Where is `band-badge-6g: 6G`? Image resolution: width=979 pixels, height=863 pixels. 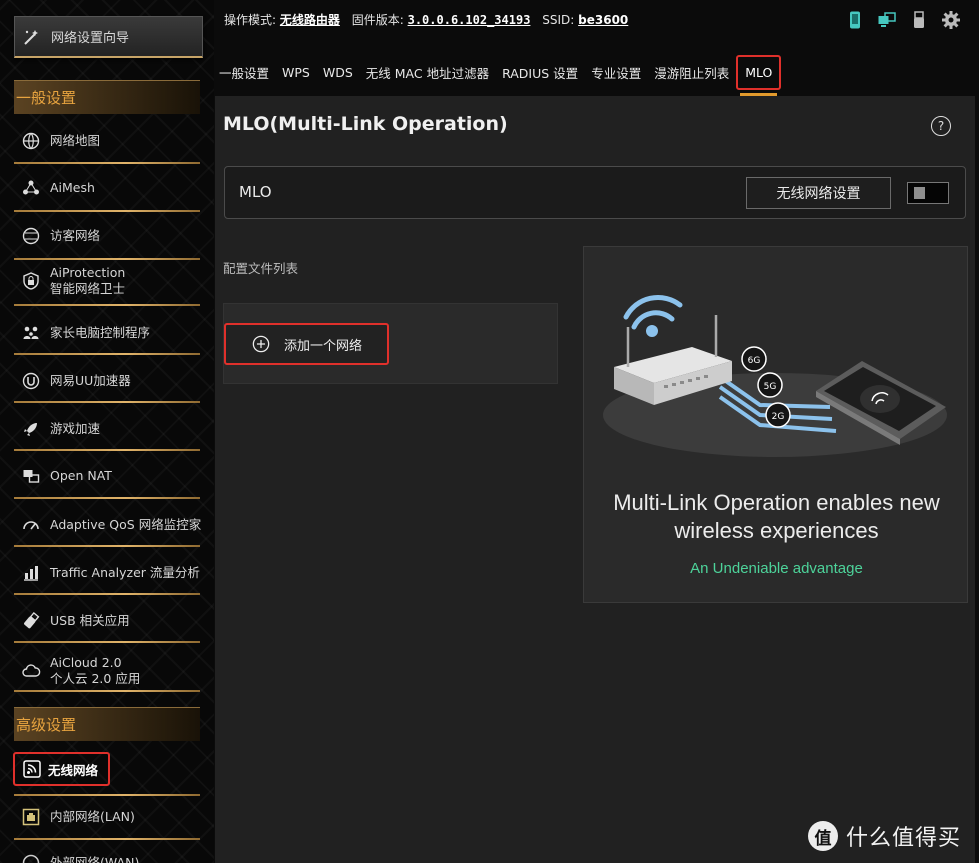
band-badge-6g: 6G is located at coordinates (754, 361).